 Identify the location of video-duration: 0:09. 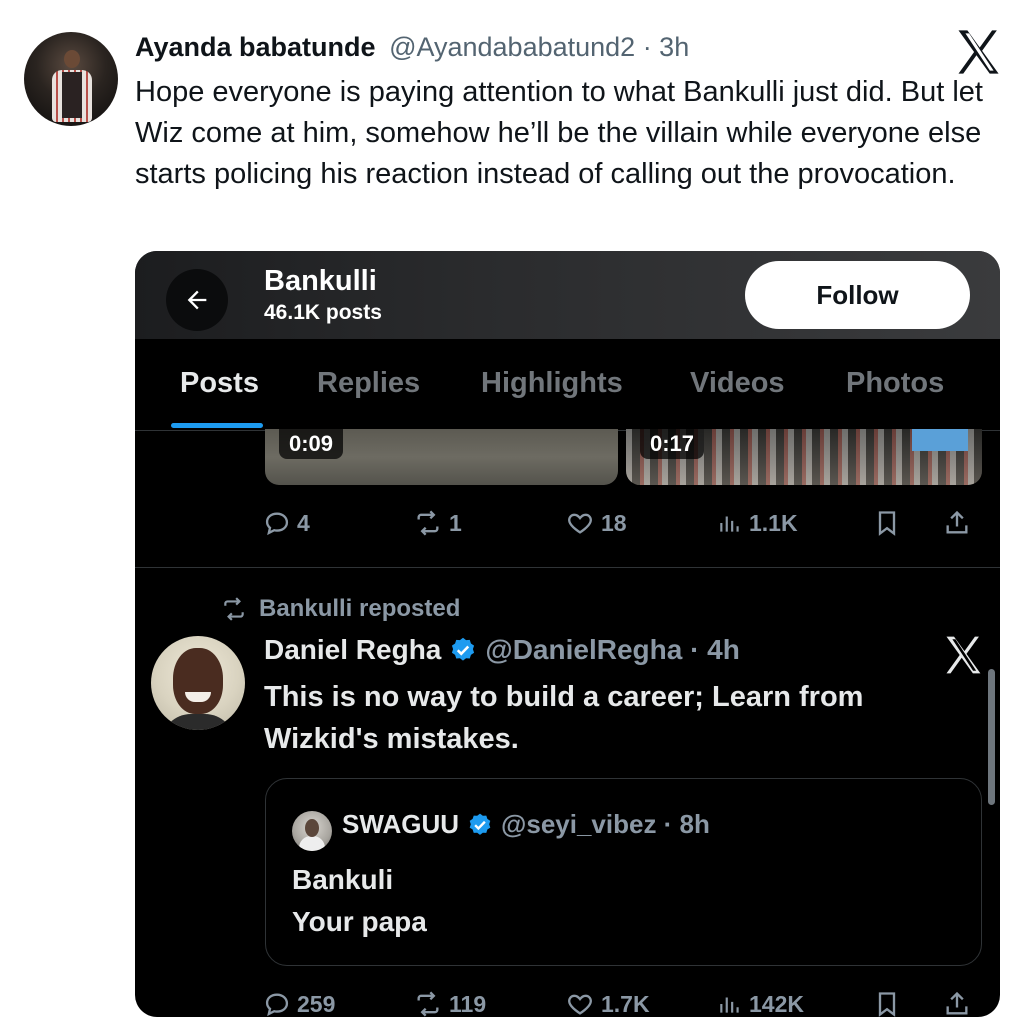
(311, 444).